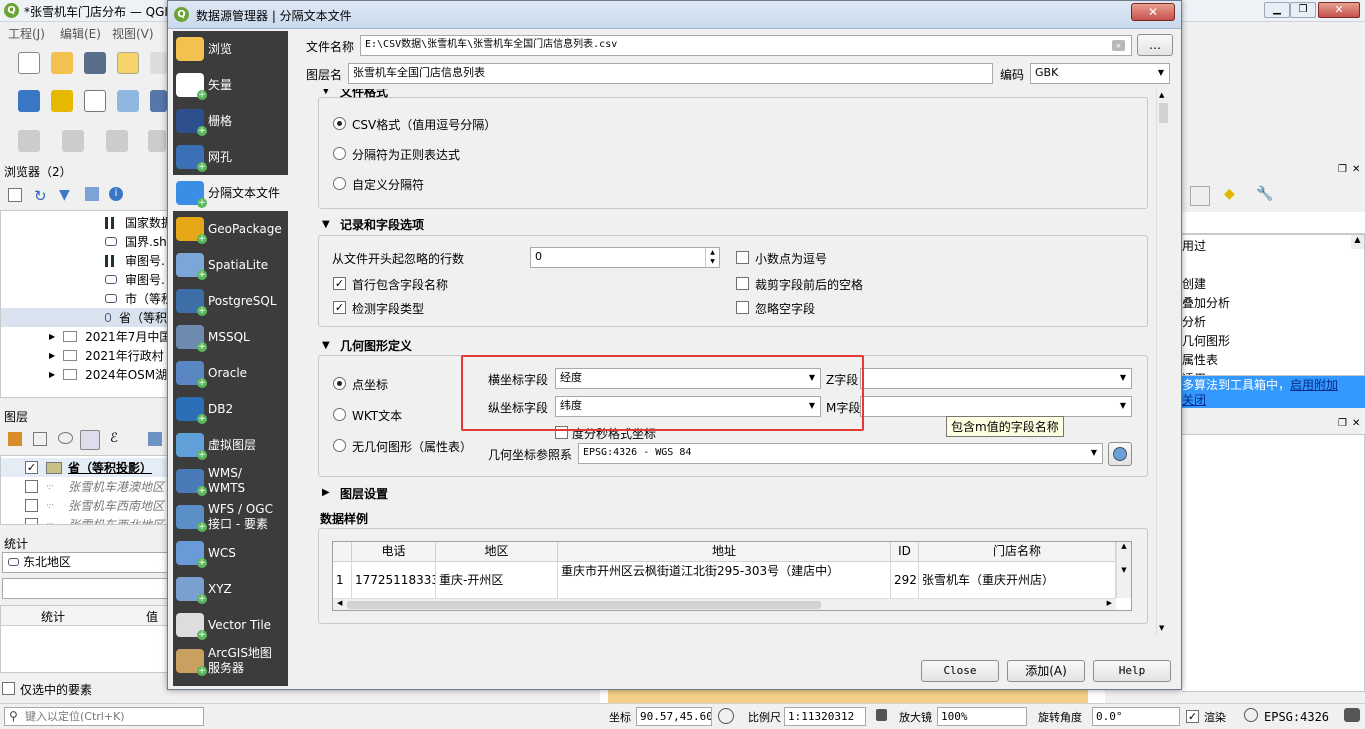  Describe the element at coordinates (1194, 283) in the screenshot. I see `processing-item: 创建` at that location.